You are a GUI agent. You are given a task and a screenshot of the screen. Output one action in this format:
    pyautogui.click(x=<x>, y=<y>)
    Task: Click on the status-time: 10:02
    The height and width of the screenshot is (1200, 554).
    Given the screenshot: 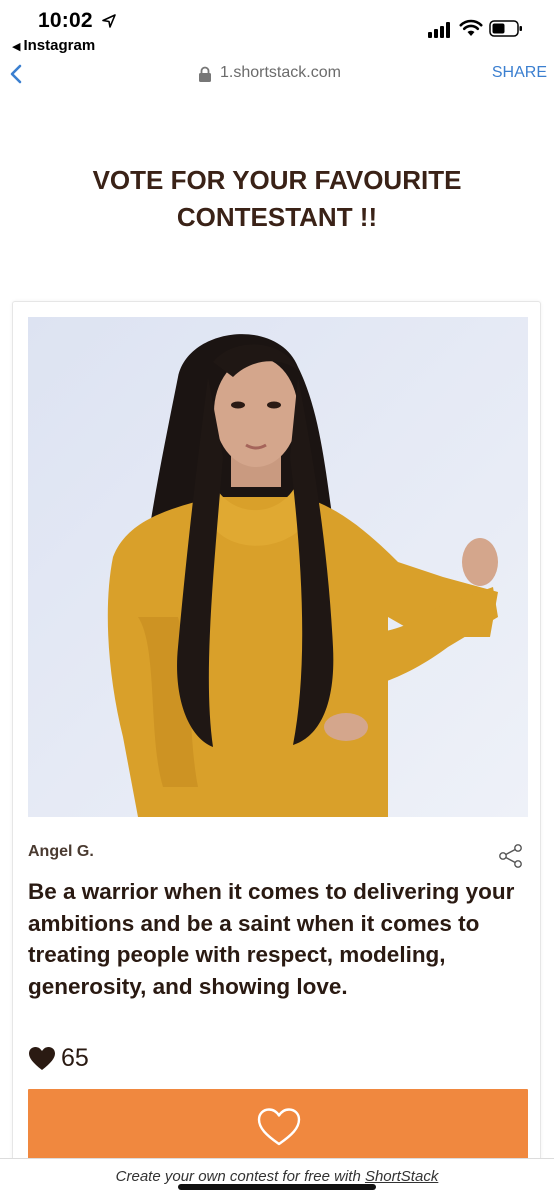 What is the action you would take?
    pyautogui.click(x=65, y=20)
    